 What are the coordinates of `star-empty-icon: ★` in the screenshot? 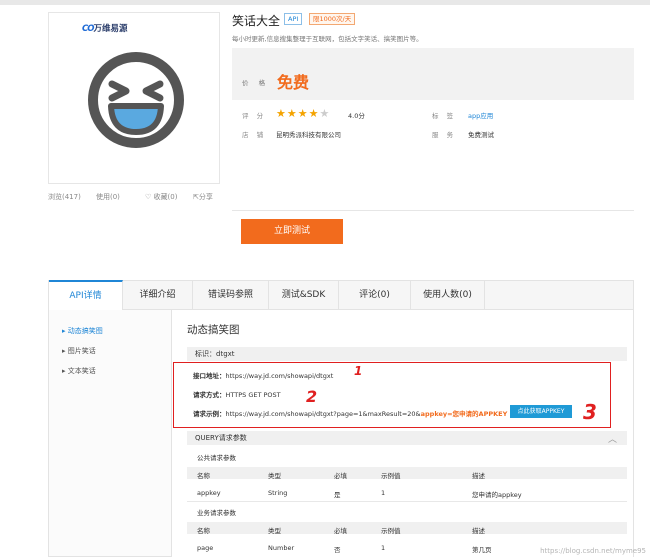 It's located at (325, 113).